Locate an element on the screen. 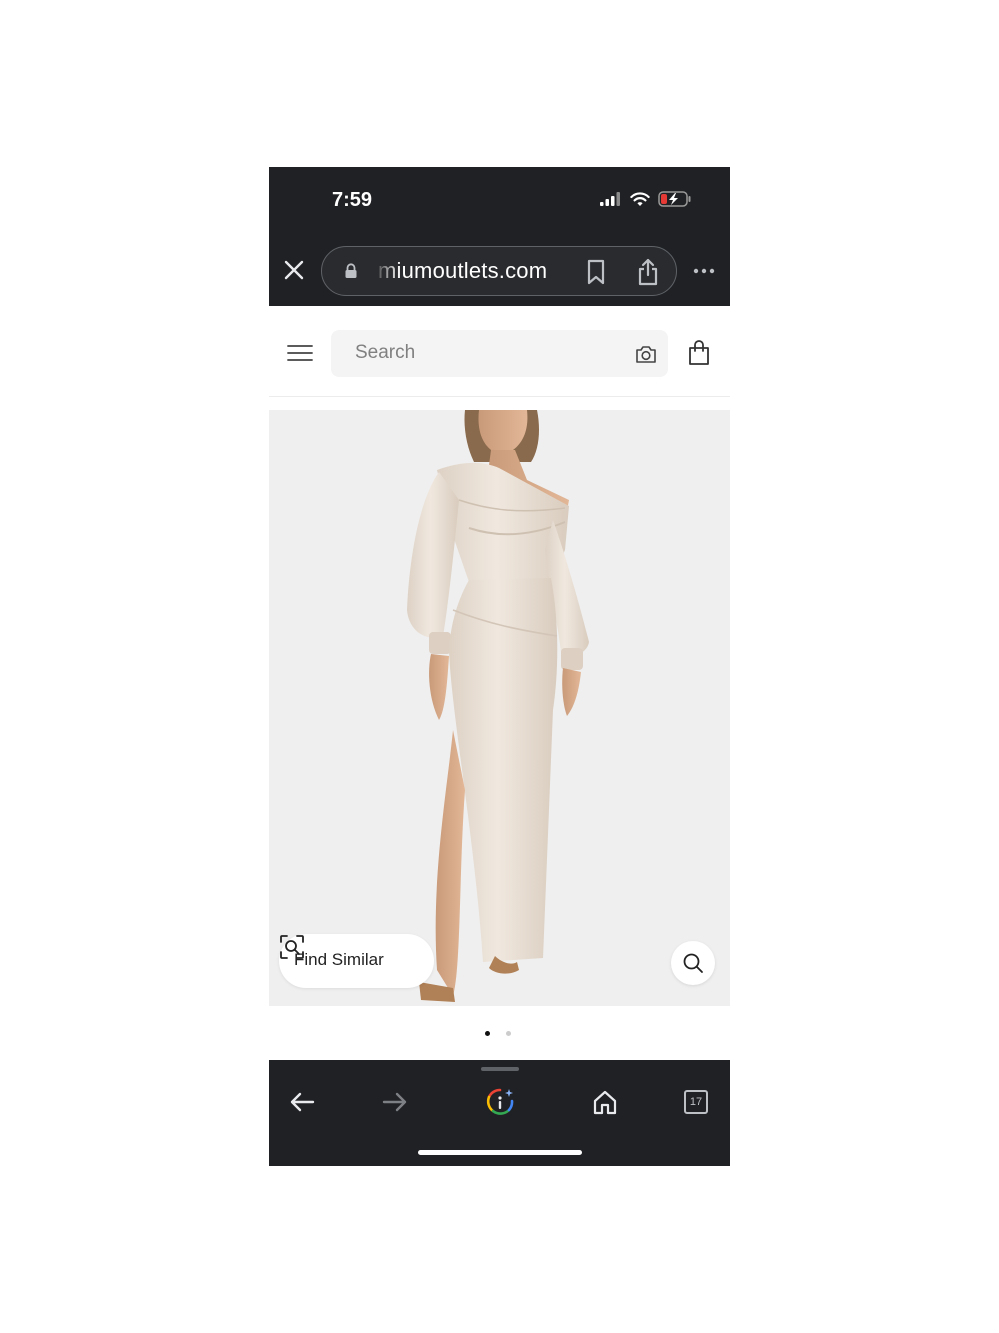  search-input is located at coordinates (480, 353).